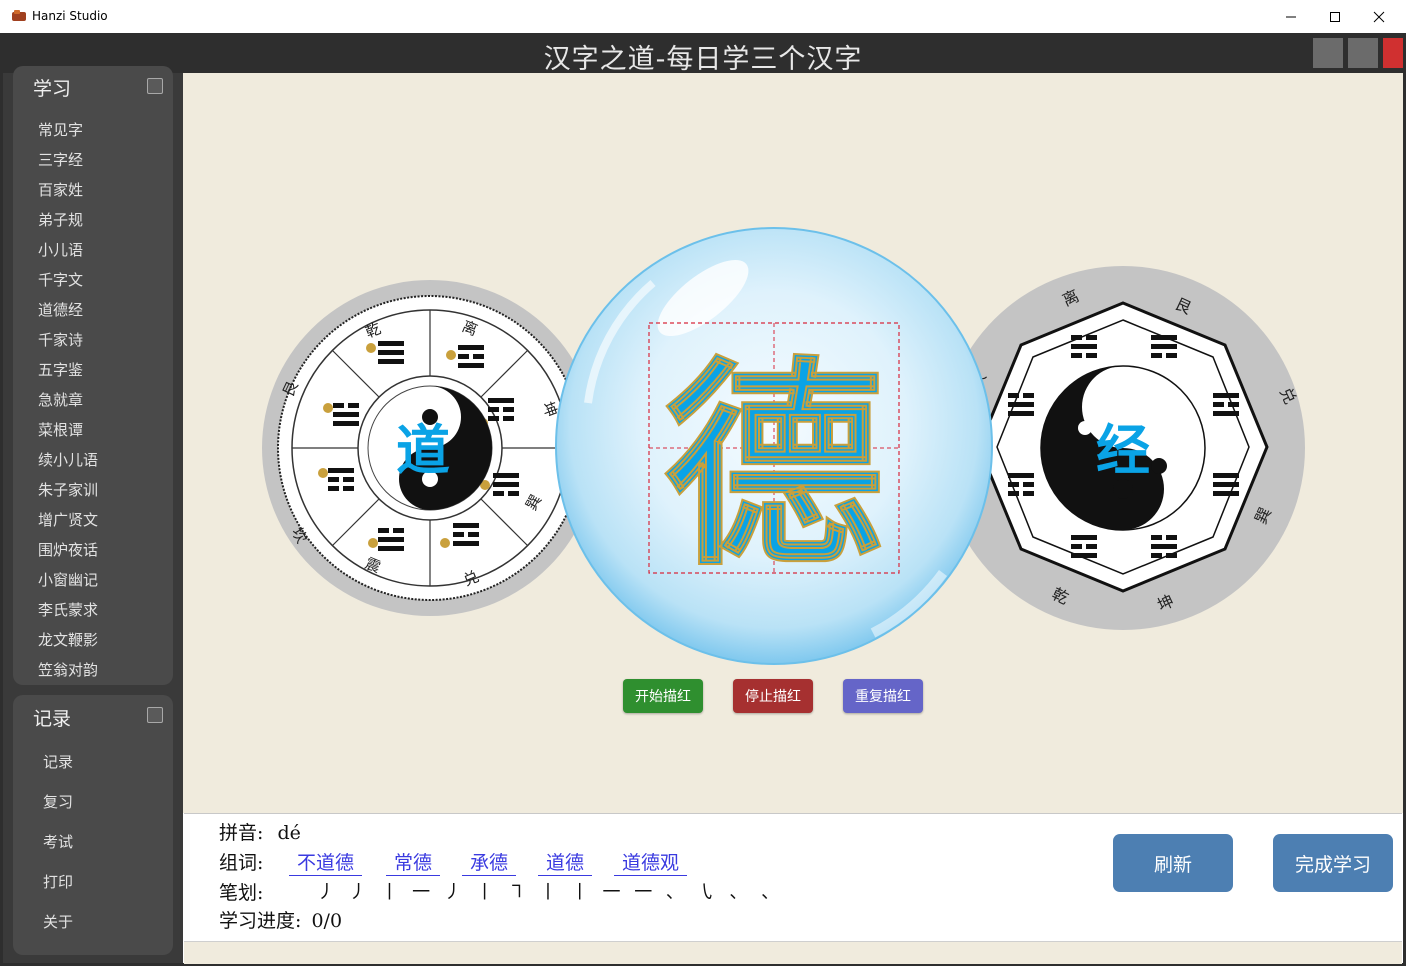 This screenshot has height=966, width=1406. I want to click on left-bagua-disk: 道 乾 坎 艮 震 巽 离 坤 兑, so click(430, 448).